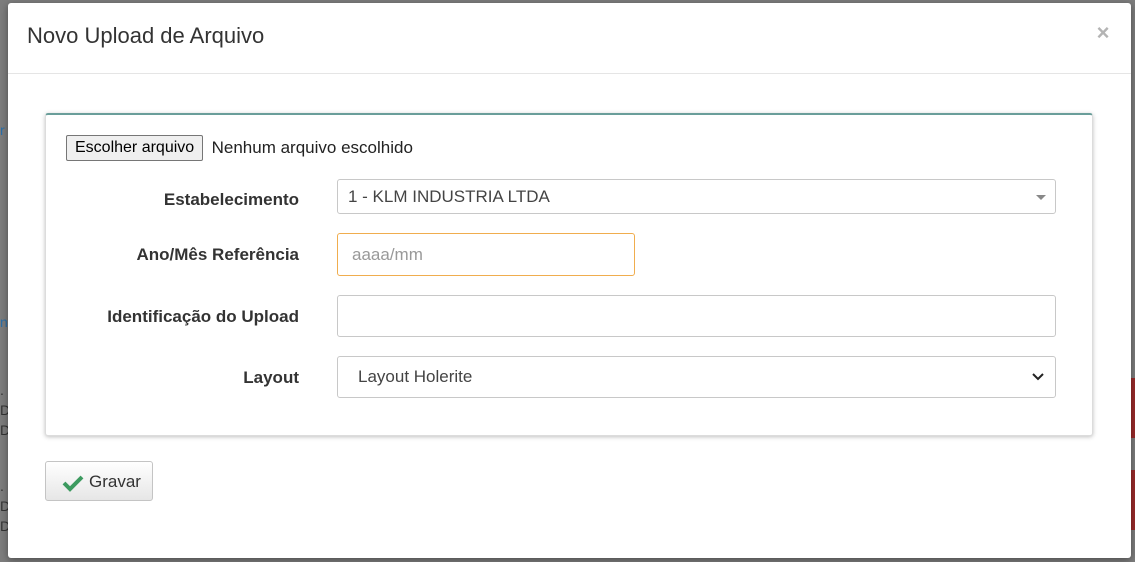 The width and height of the screenshot is (1135, 562). What do you see at coordinates (146, 35) in the screenshot?
I see `modal-title: Novo Upload de Arquivo` at bounding box center [146, 35].